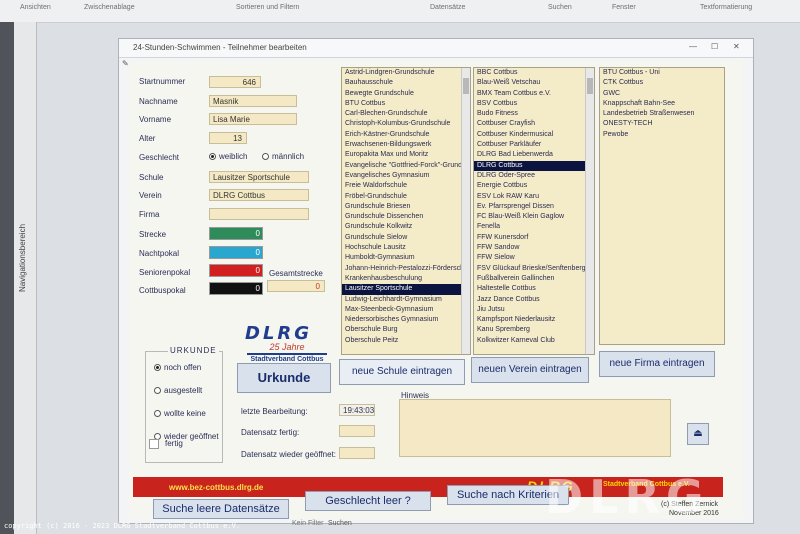  What do you see at coordinates (714, 46) in the screenshot?
I see `maximize-icon: ☐` at bounding box center [714, 46].